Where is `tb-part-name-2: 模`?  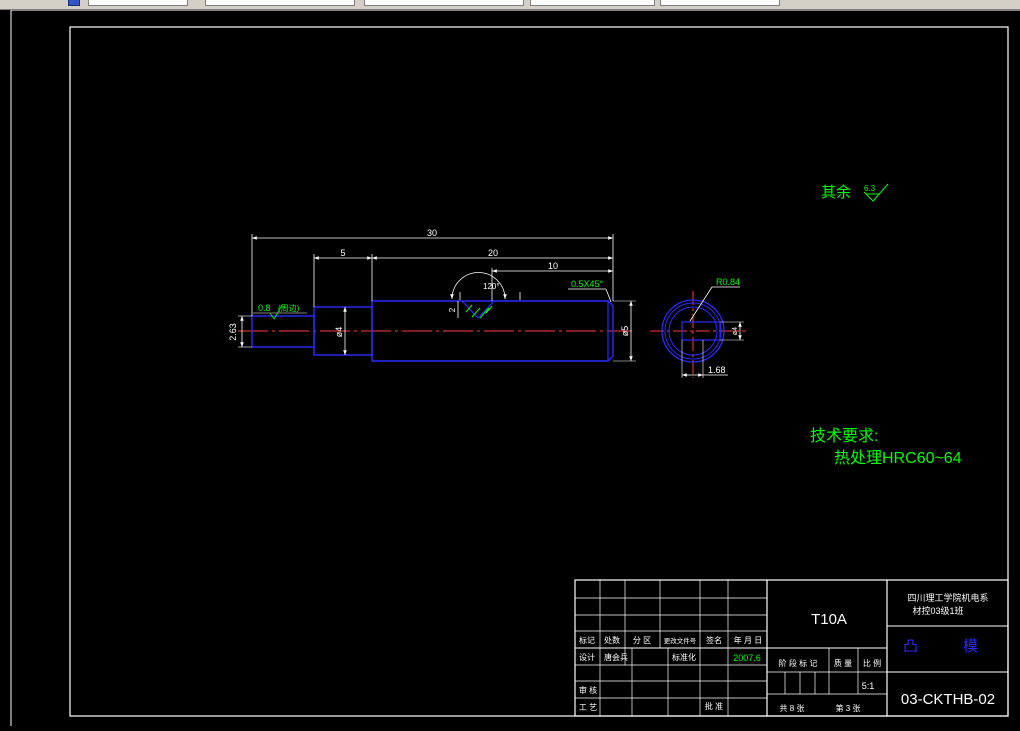
tb-part-name-2: 模 is located at coordinates (970, 646).